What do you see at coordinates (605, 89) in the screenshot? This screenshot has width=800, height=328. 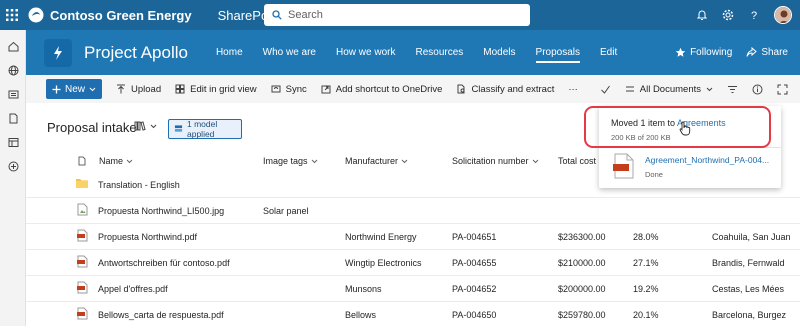 I see `checkmark-icon` at bounding box center [605, 89].